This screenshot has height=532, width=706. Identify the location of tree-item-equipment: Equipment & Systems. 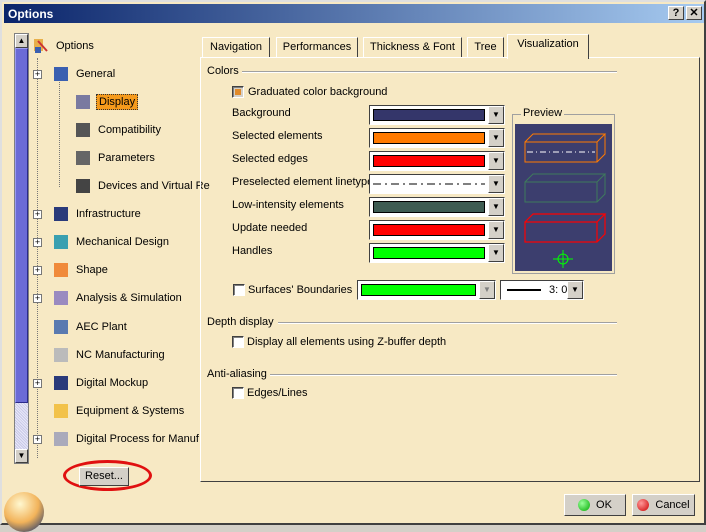
(119, 411).